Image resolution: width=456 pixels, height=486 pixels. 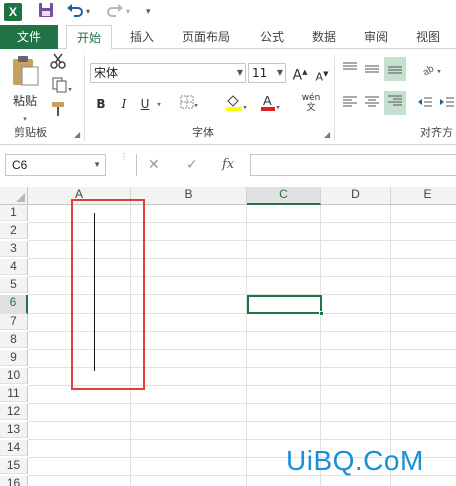 What do you see at coordinates (14, 249) in the screenshot?
I see `row-header-3: 3` at bounding box center [14, 249].